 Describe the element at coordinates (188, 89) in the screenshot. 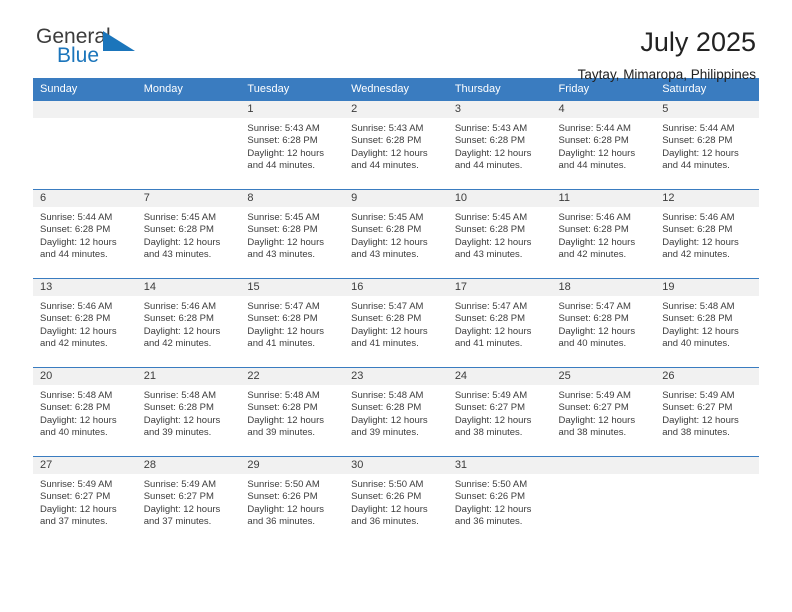

I see `weekday-header-monday: Monday` at that location.